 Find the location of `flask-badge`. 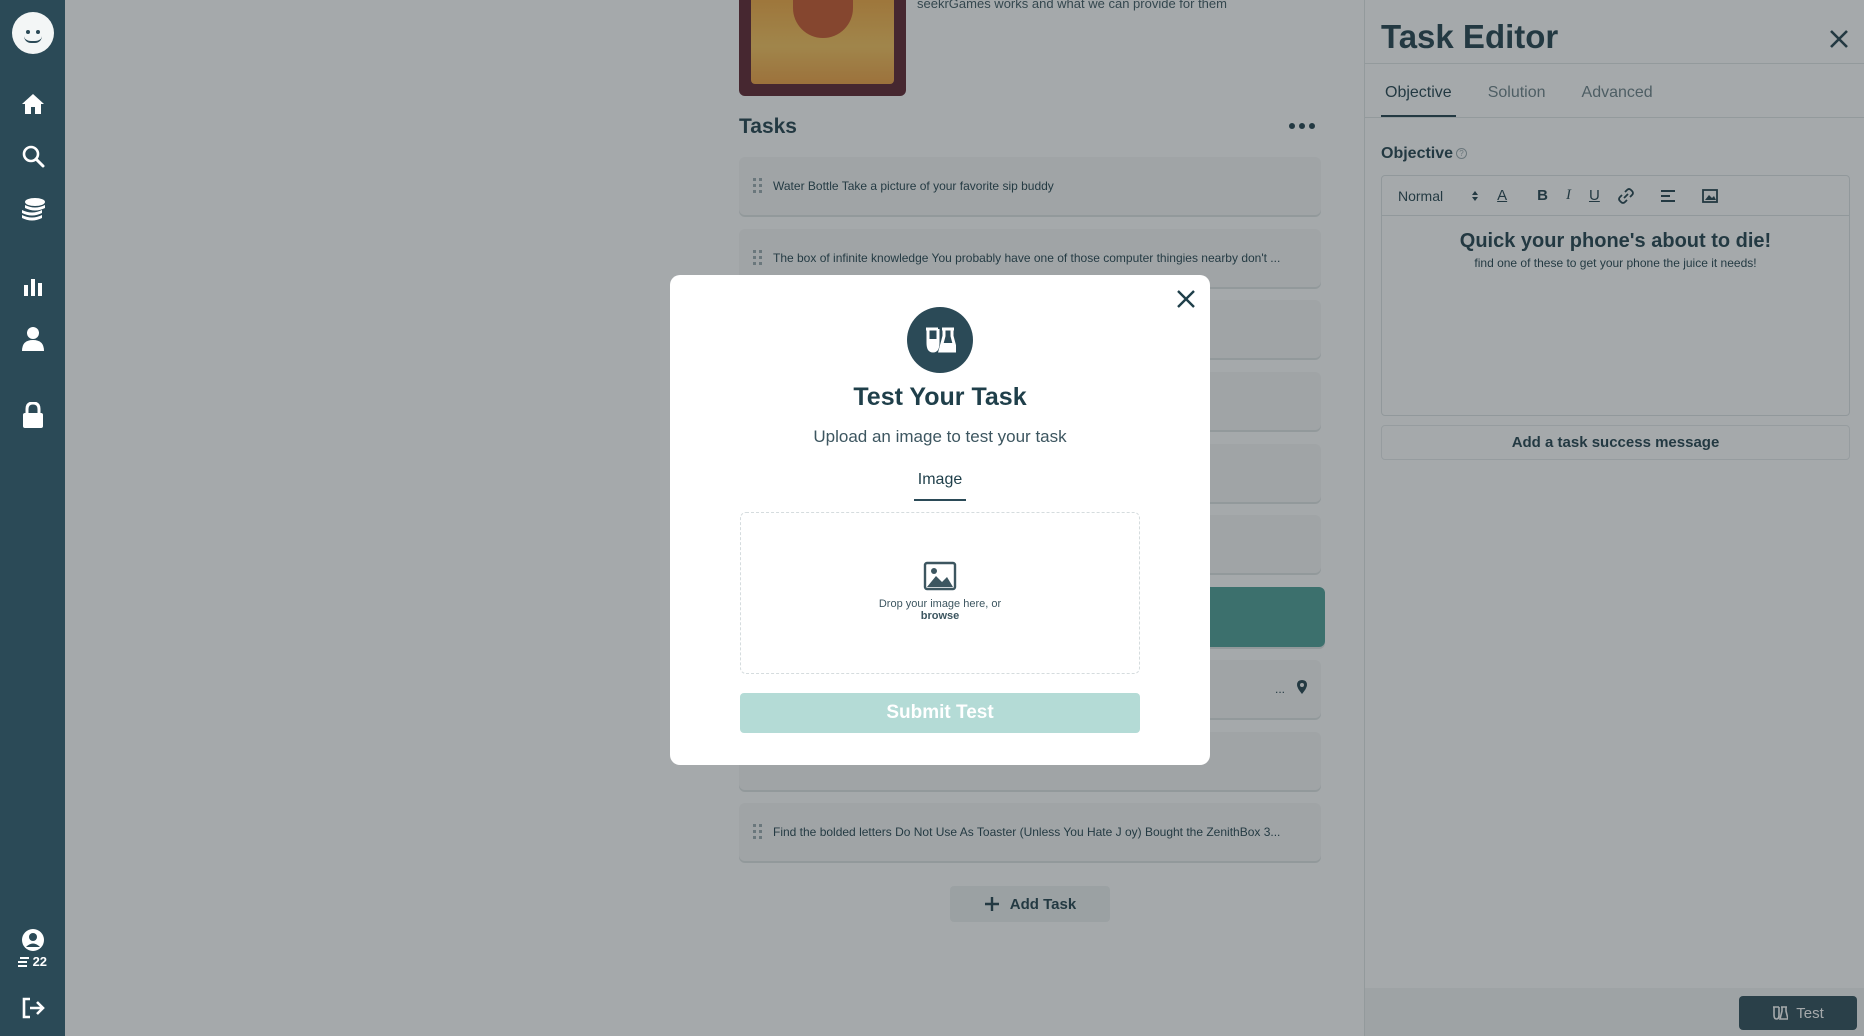

flask-badge is located at coordinates (940, 340).